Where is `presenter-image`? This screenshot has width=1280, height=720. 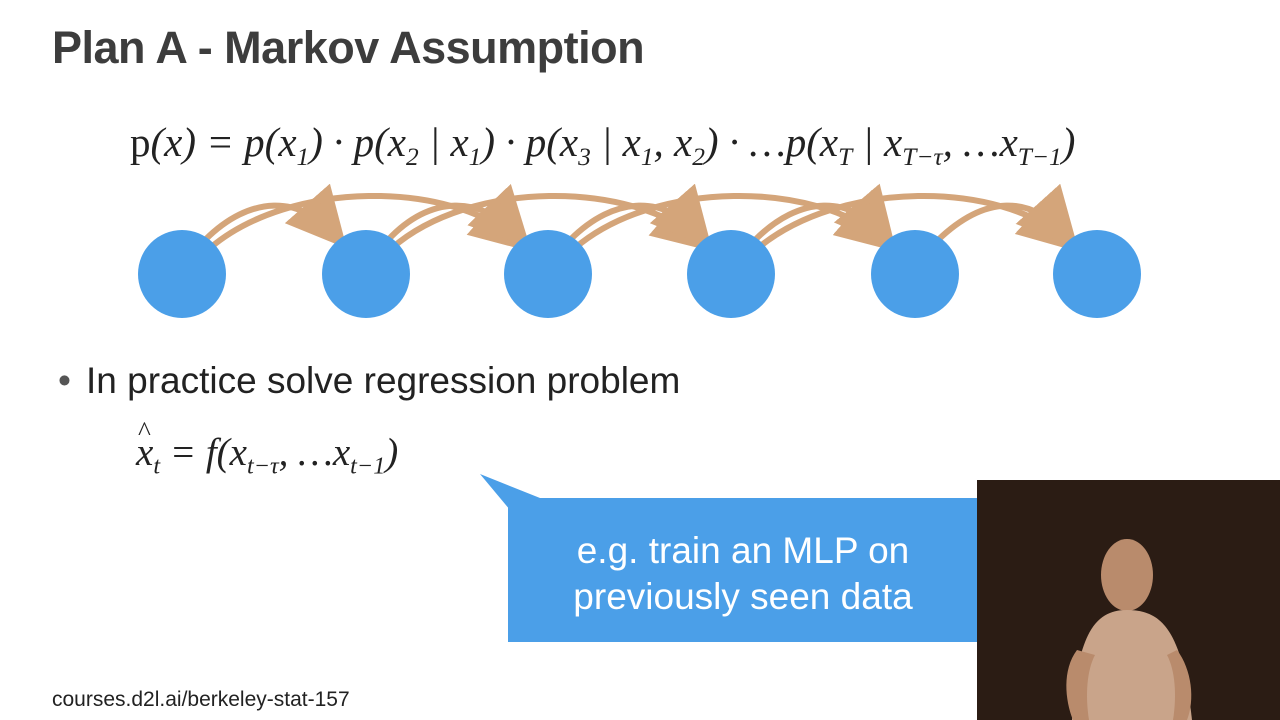 presenter-image is located at coordinates (1128, 600).